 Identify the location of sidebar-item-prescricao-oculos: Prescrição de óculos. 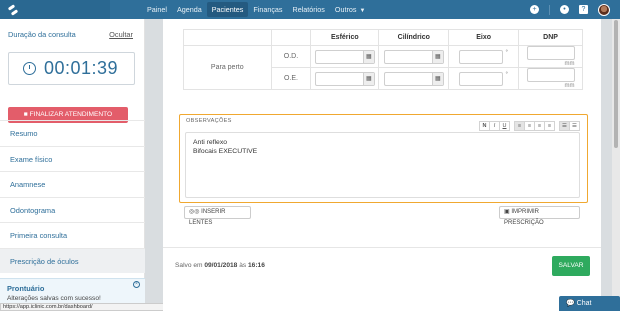
(72, 260).